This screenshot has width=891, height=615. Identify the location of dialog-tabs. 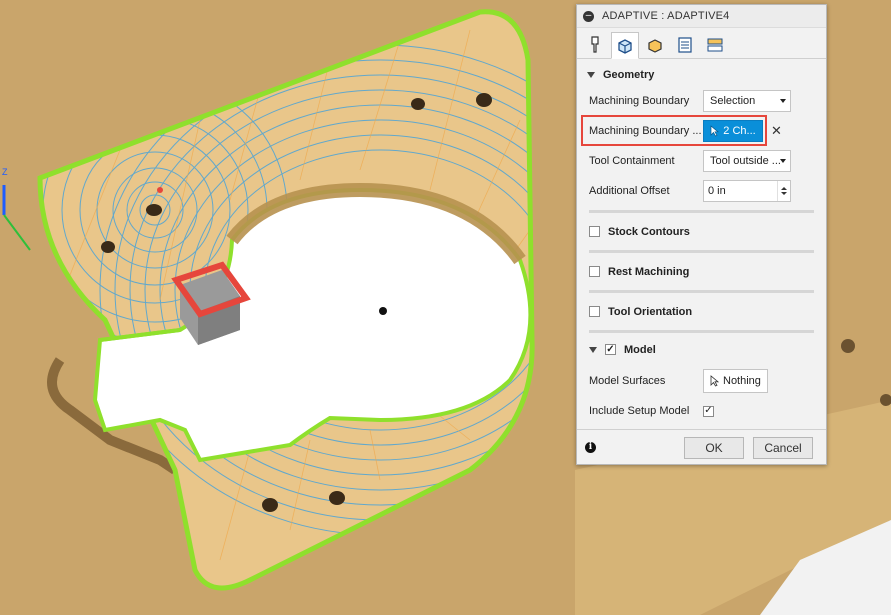
(701, 43).